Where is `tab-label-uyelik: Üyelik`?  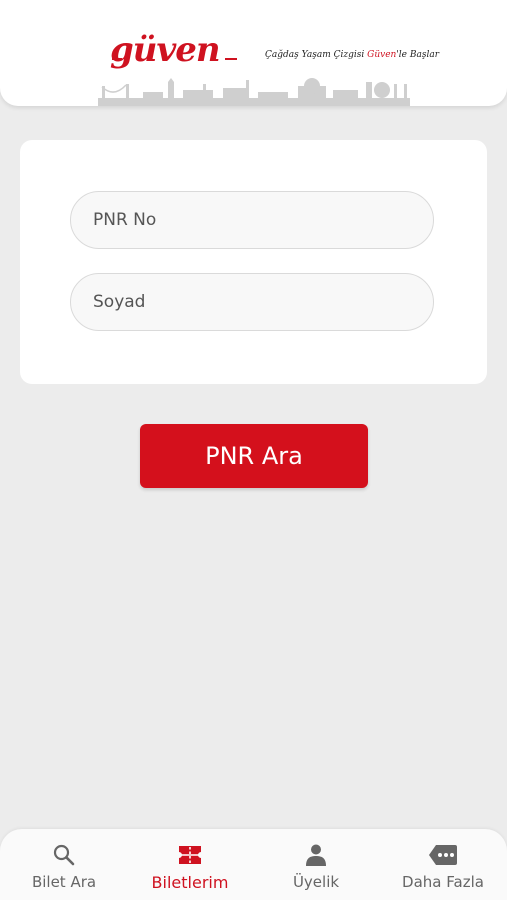
tab-label-uyelik: Üyelik is located at coordinates (316, 882).